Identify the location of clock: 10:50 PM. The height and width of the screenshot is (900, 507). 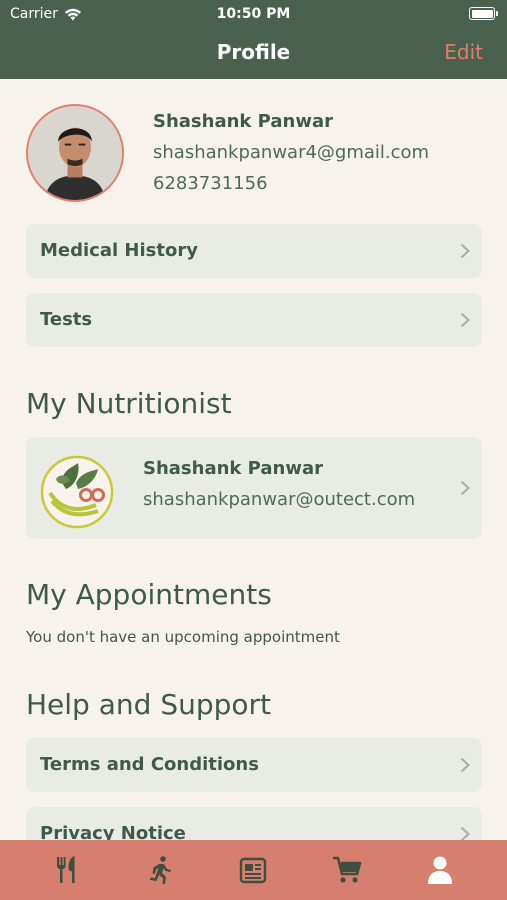
(253, 14).